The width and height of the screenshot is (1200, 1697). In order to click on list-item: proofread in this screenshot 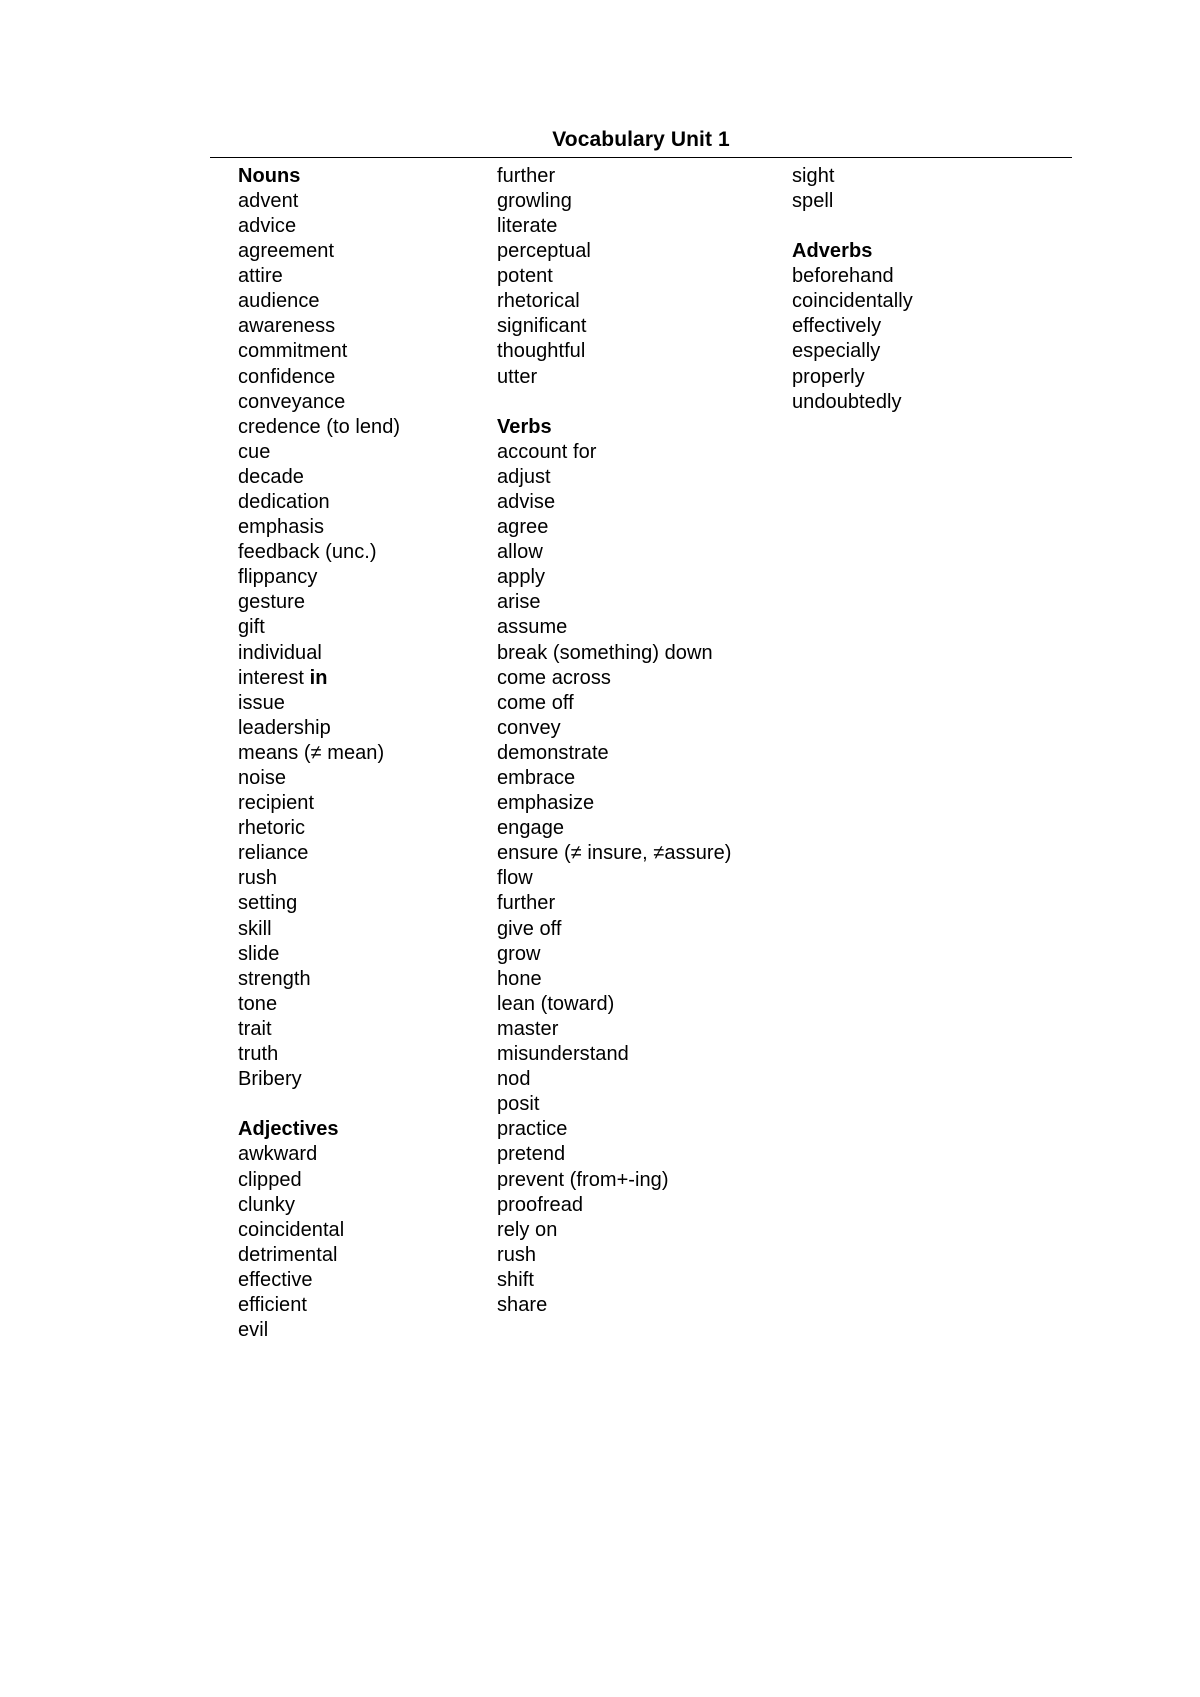, I will do `click(540, 1204)`.